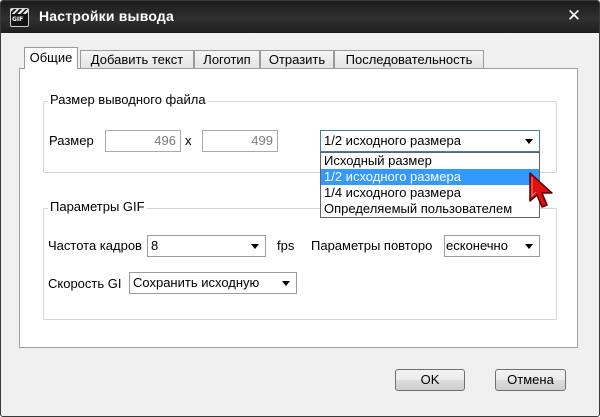 The image size is (600, 417). I want to click on speed-label: Скорость GI, so click(85, 283).